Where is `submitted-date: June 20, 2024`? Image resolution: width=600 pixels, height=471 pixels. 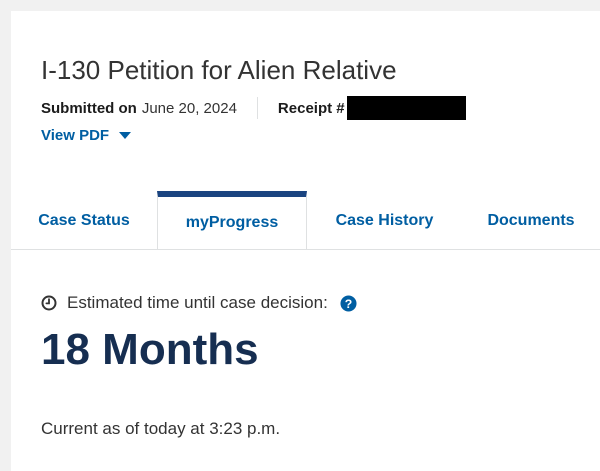
submitted-date: June 20, 2024 is located at coordinates (189, 108).